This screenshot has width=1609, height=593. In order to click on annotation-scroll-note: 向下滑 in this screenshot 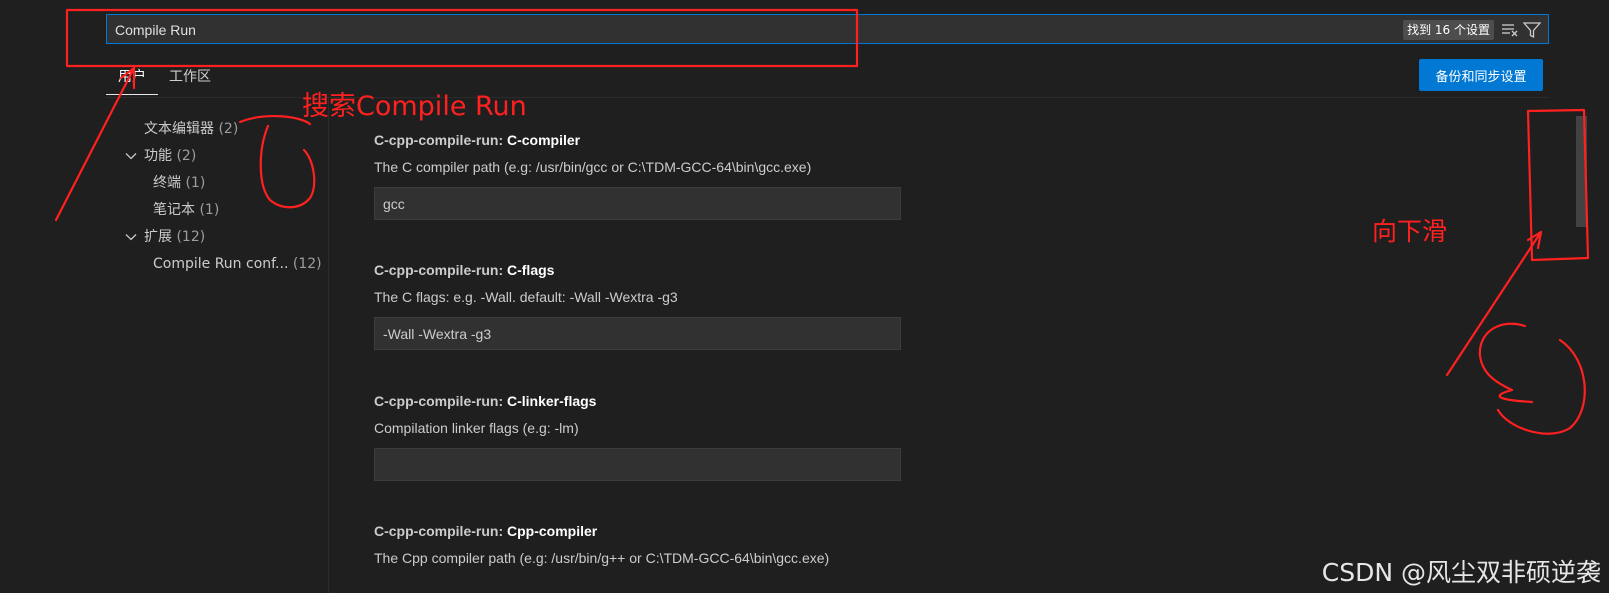, I will do `click(1410, 231)`.